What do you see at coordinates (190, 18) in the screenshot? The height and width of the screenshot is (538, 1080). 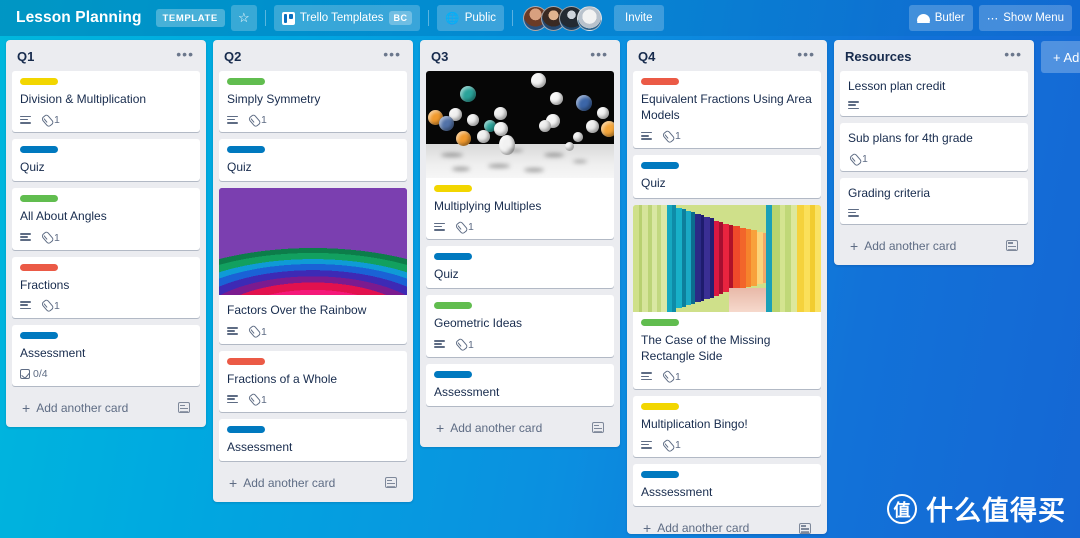 I see `template-badge: TEMPLATE` at bounding box center [190, 18].